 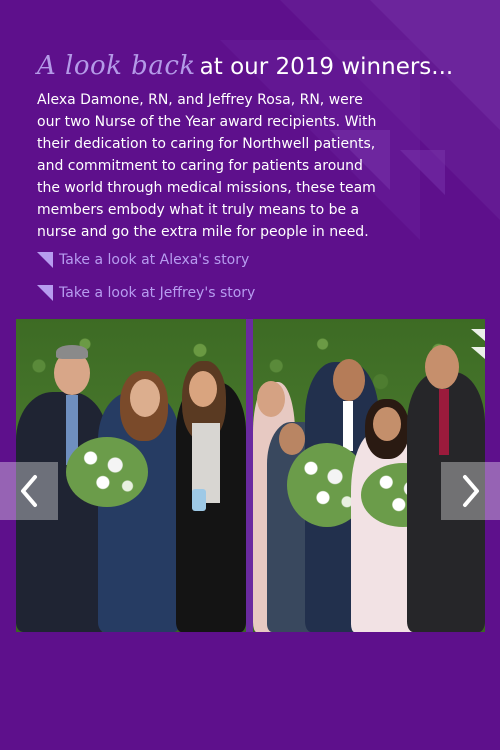 I want to click on jeffrey-story-link: Take a look at Jeffrey's story, so click(x=146, y=293).